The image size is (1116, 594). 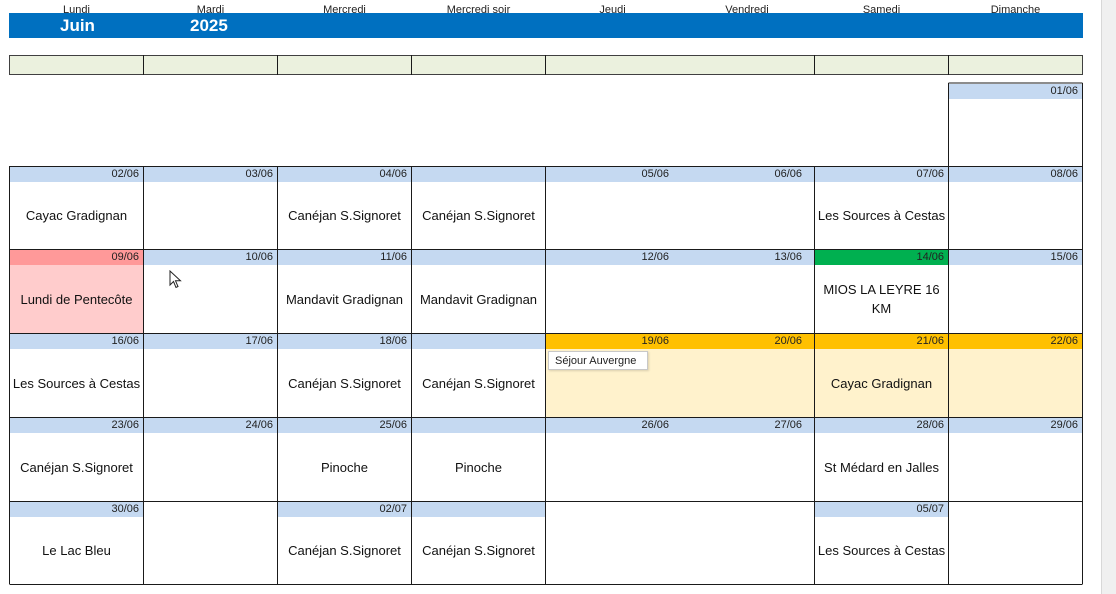 What do you see at coordinates (612, 10) in the screenshot?
I see `day-header-jeudi: Jeudi` at bounding box center [612, 10].